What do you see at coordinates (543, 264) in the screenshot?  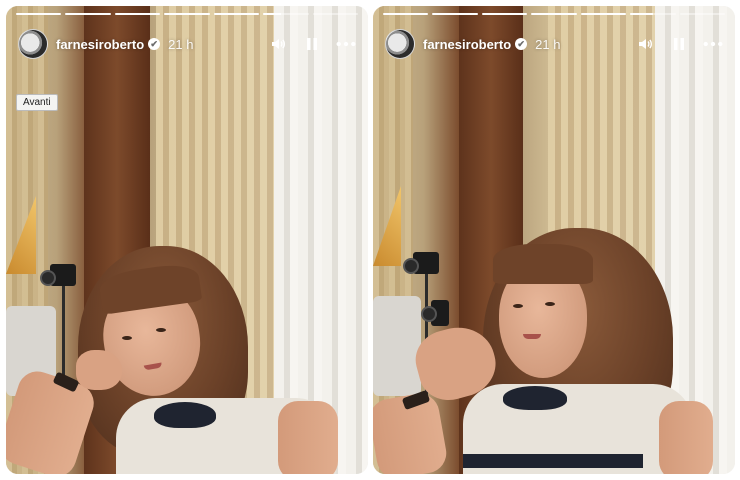 I see `person-bangs` at bounding box center [543, 264].